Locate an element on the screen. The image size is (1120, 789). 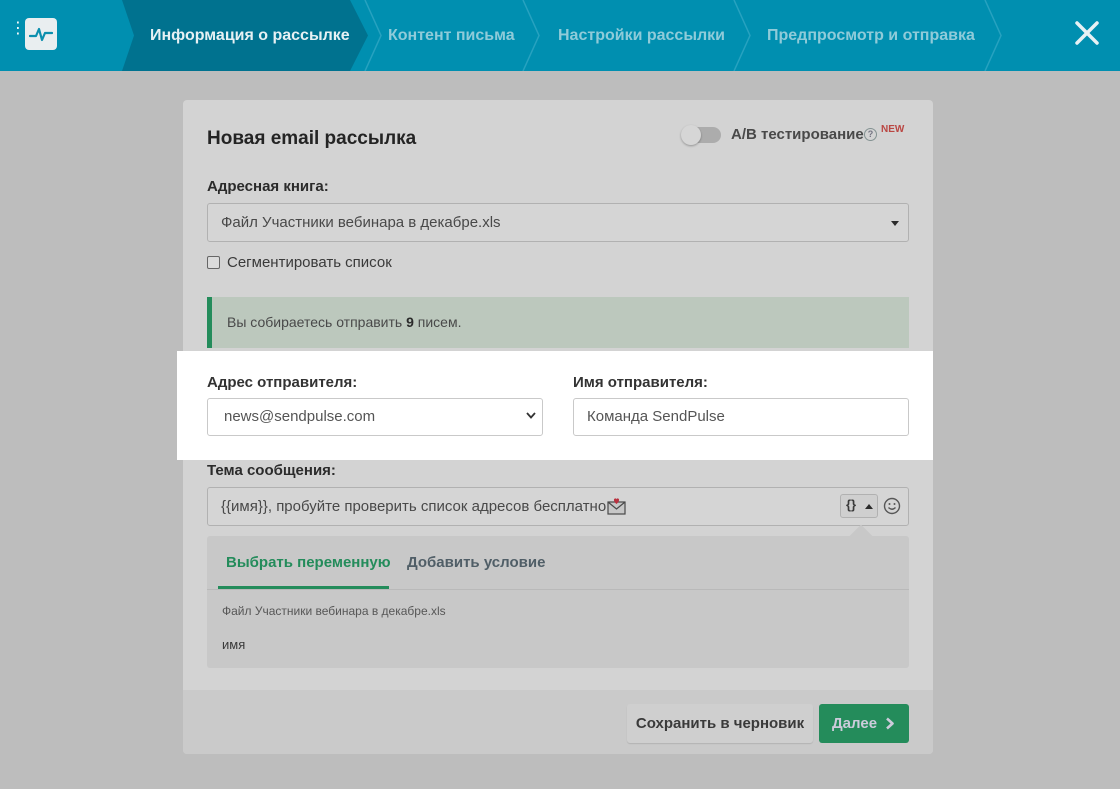
address-book-label: Адресная книга: is located at coordinates (268, 186).